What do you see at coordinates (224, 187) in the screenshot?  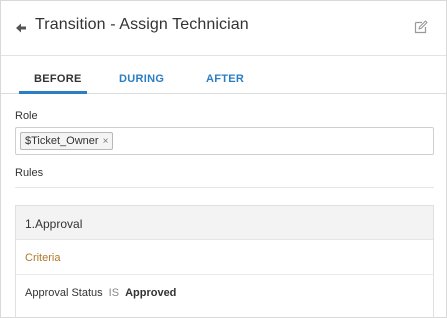 I see `section-divider` at bounding box center [224, 187].